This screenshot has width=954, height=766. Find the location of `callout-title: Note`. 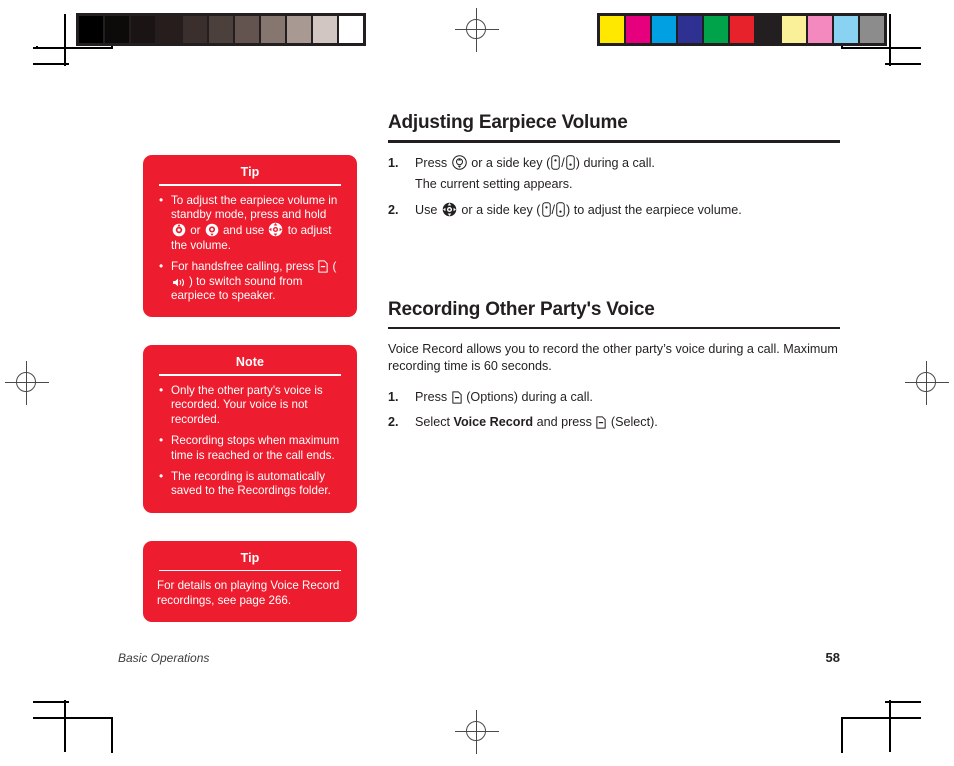

callout-title: Note is located at coordinates (250, 362).